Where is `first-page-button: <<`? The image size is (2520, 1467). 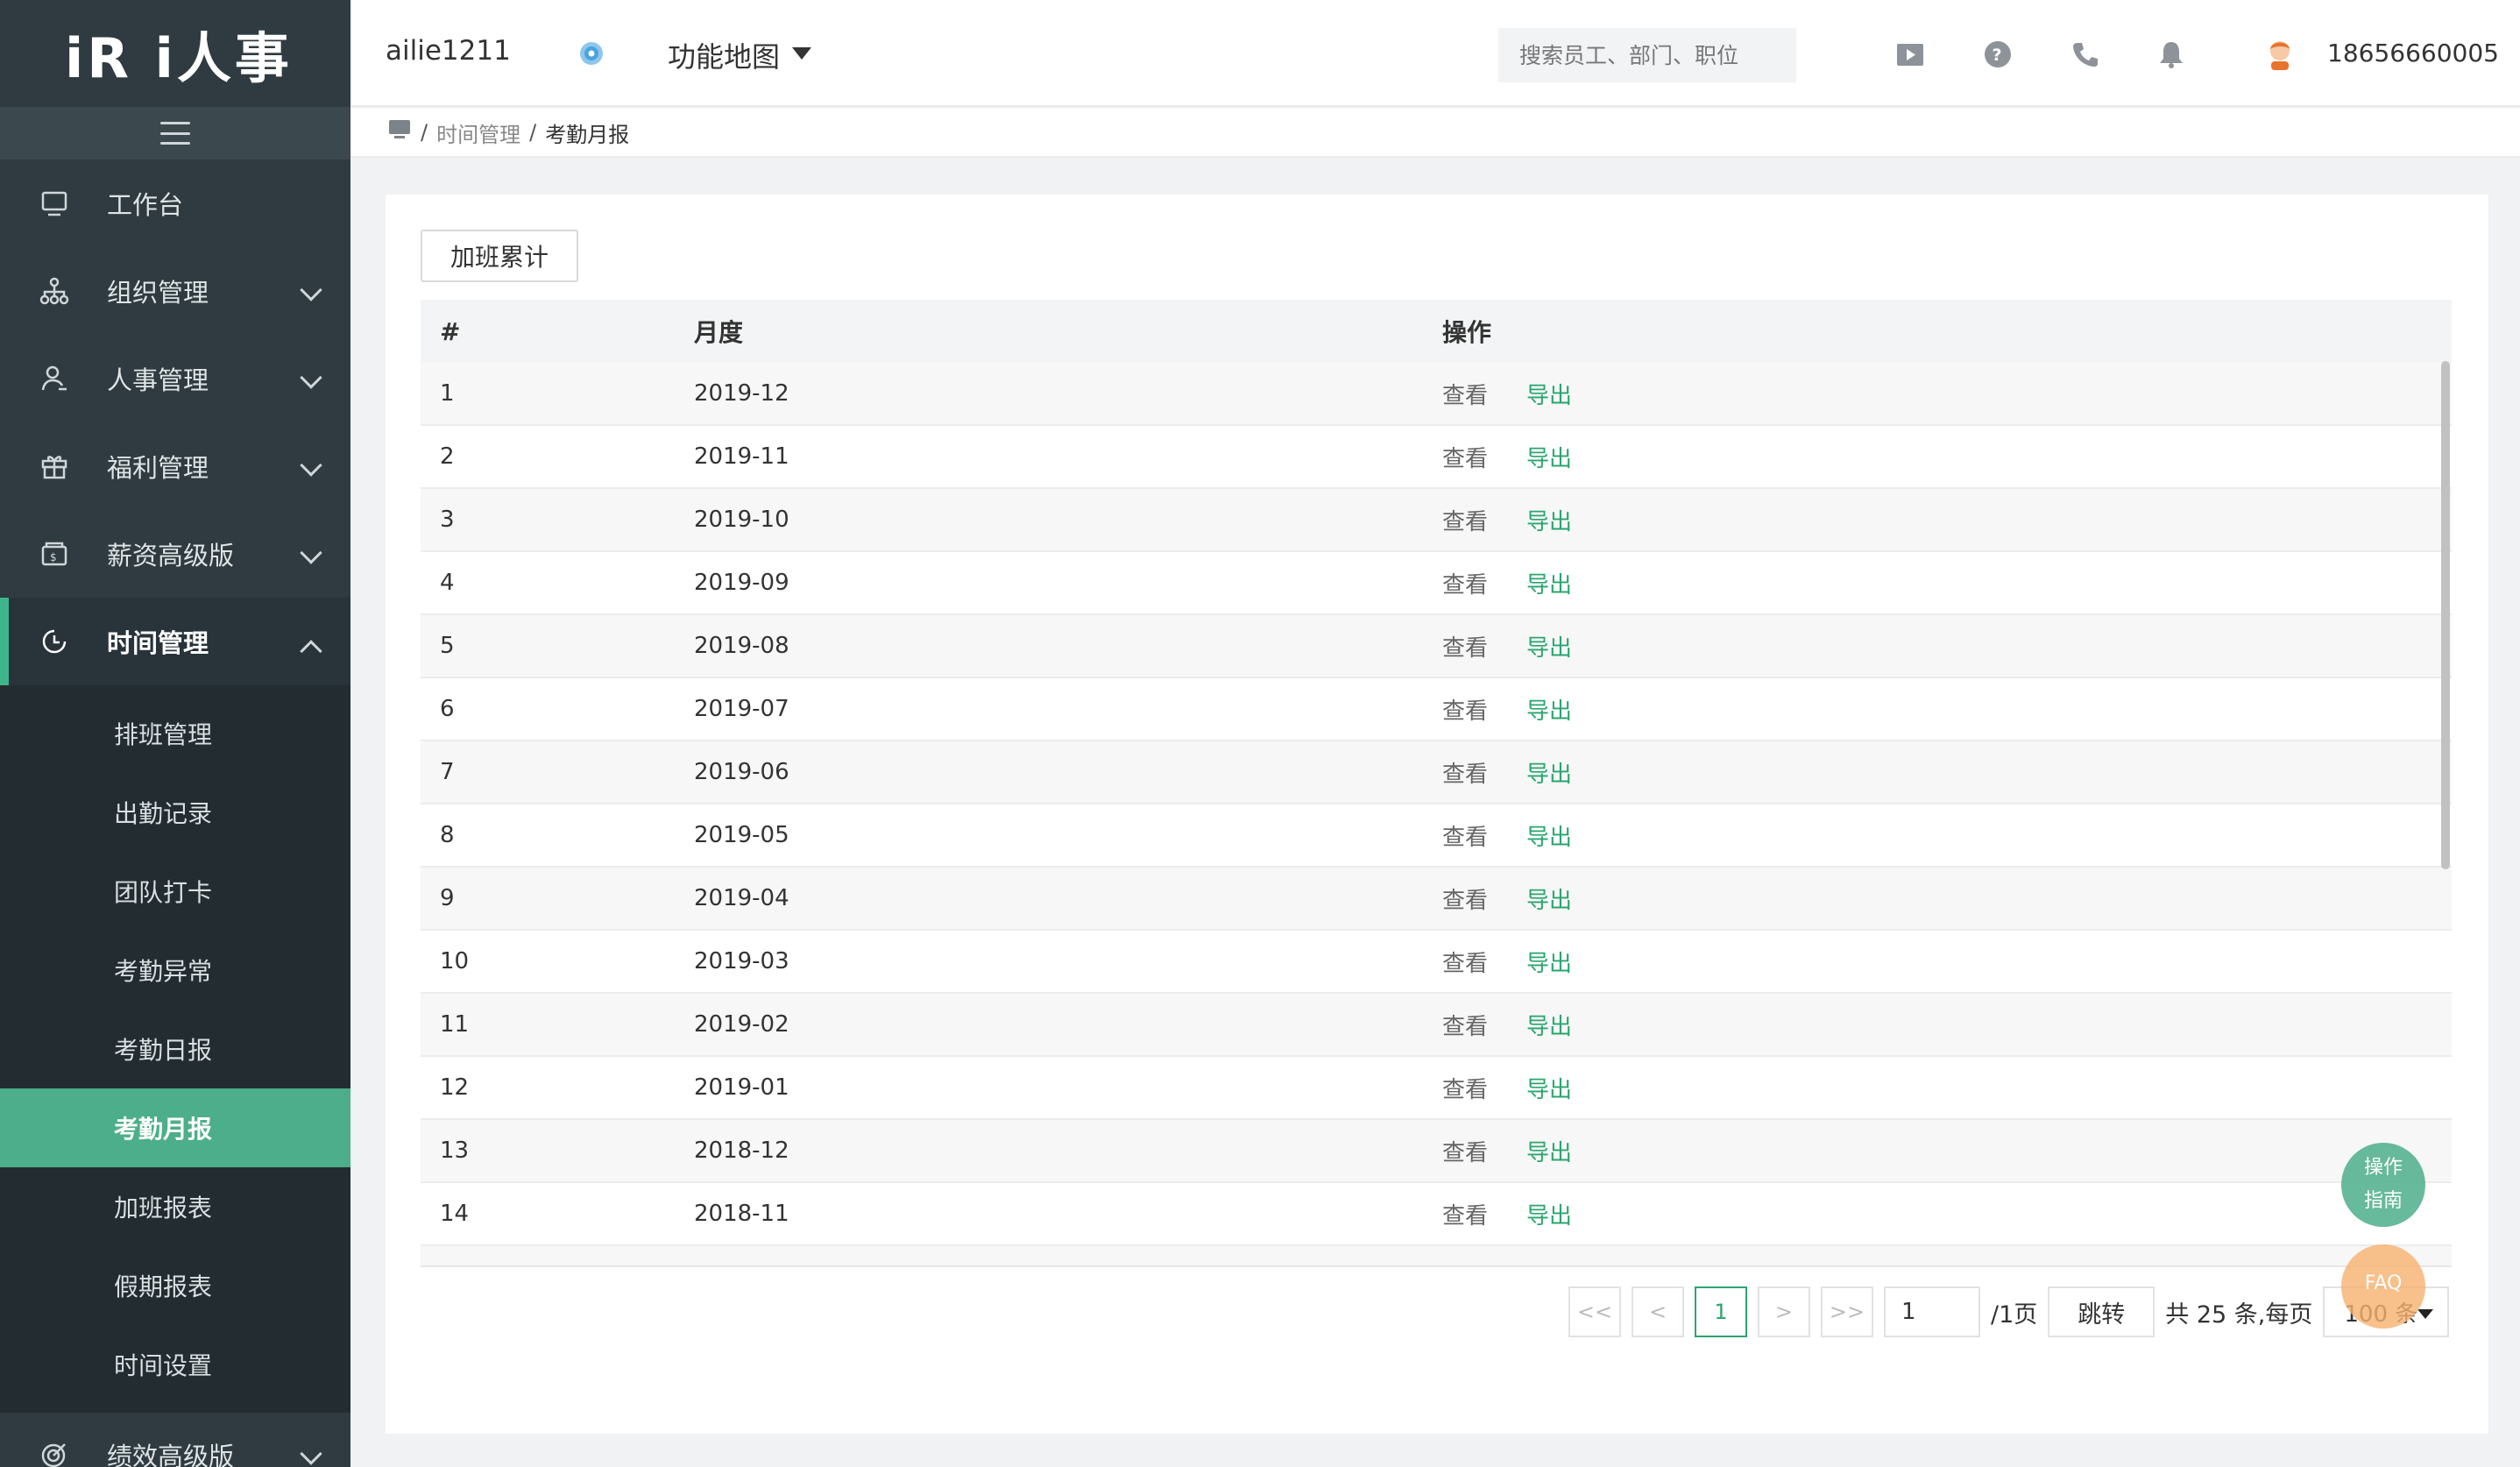
first-page-button: << is located at coordinates (1594, 1312).